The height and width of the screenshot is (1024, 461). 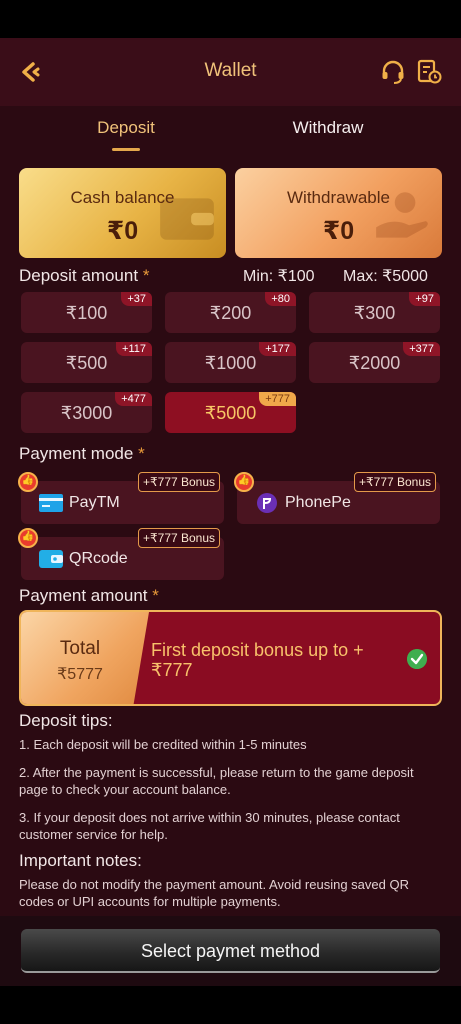 I want to click on tab-withdraw: Withdraw, so click(x=328, y=128).